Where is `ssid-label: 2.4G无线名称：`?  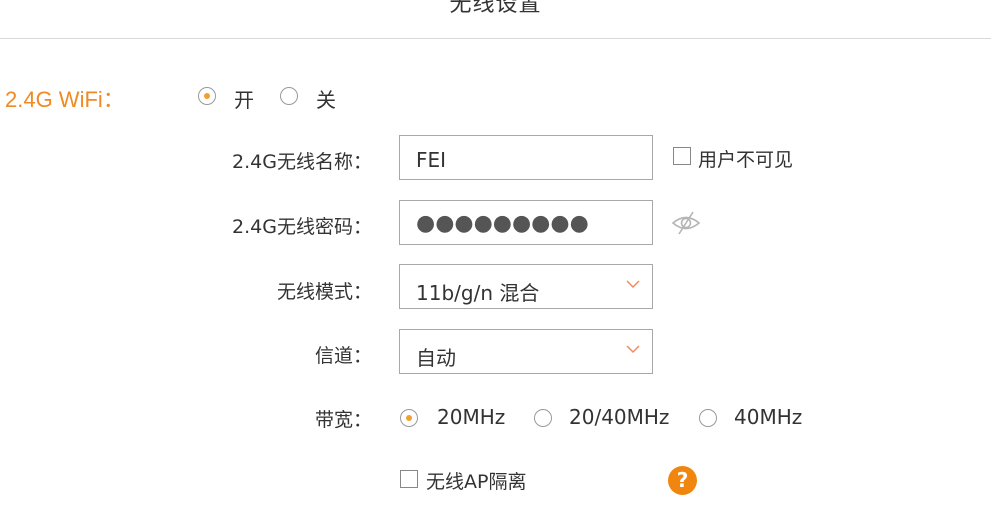 ssid-label: 2.4G无线名称： is located at coordinates (302, 162).